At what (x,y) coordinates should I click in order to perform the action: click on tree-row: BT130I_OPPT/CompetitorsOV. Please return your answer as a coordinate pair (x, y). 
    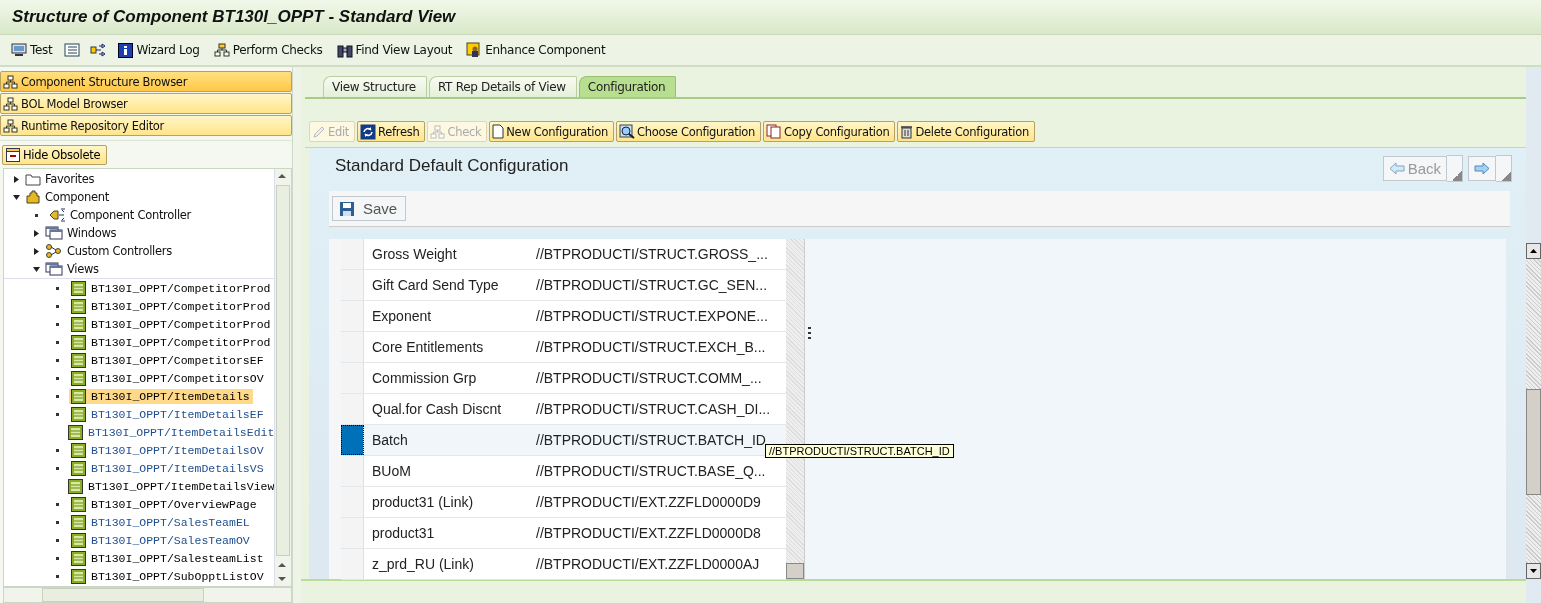
    Looking at the image, I should click on (168, 378).